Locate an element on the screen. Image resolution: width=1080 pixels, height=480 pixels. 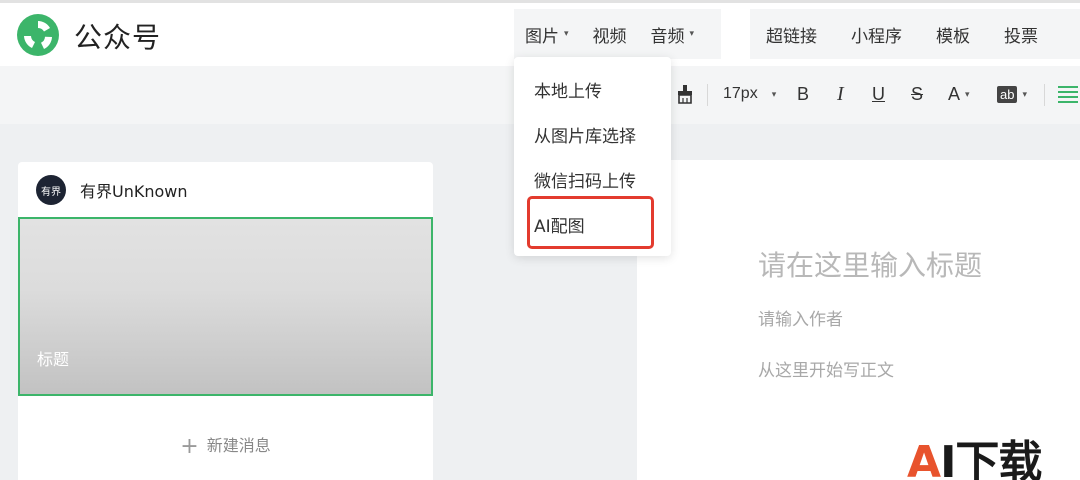
nav-miniprogram: 小程序 is located at coordinates (876, 34).